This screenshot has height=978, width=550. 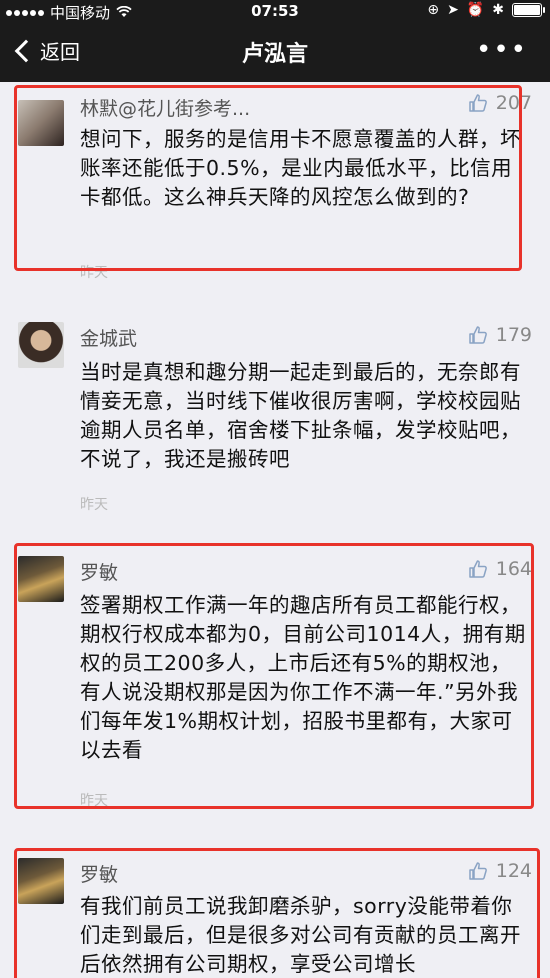 I want to click on like-button: 179, so click(x=500, y=335).